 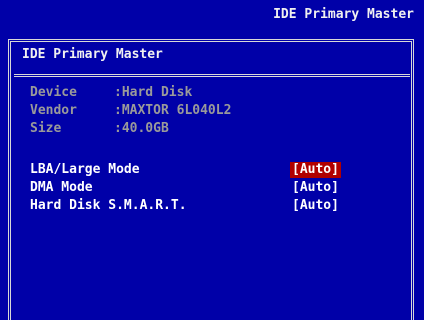 What do you see at coordinates (343, 14) in the screenshot?
I see `header-title: IDE Primary Master` at bounding box center [343, 14].